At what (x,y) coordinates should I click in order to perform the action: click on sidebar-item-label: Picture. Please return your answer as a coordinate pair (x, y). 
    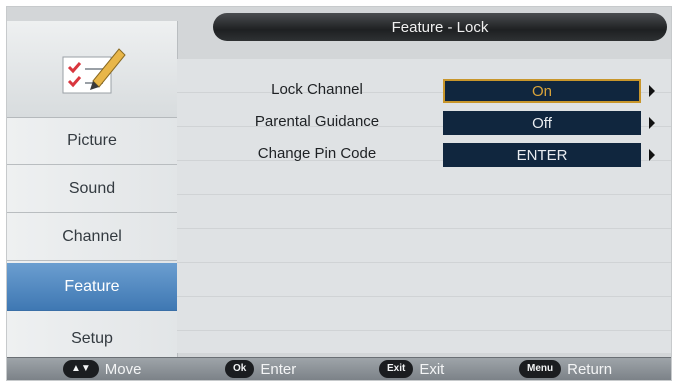
    Looking at the image, I should click on (92, 140).